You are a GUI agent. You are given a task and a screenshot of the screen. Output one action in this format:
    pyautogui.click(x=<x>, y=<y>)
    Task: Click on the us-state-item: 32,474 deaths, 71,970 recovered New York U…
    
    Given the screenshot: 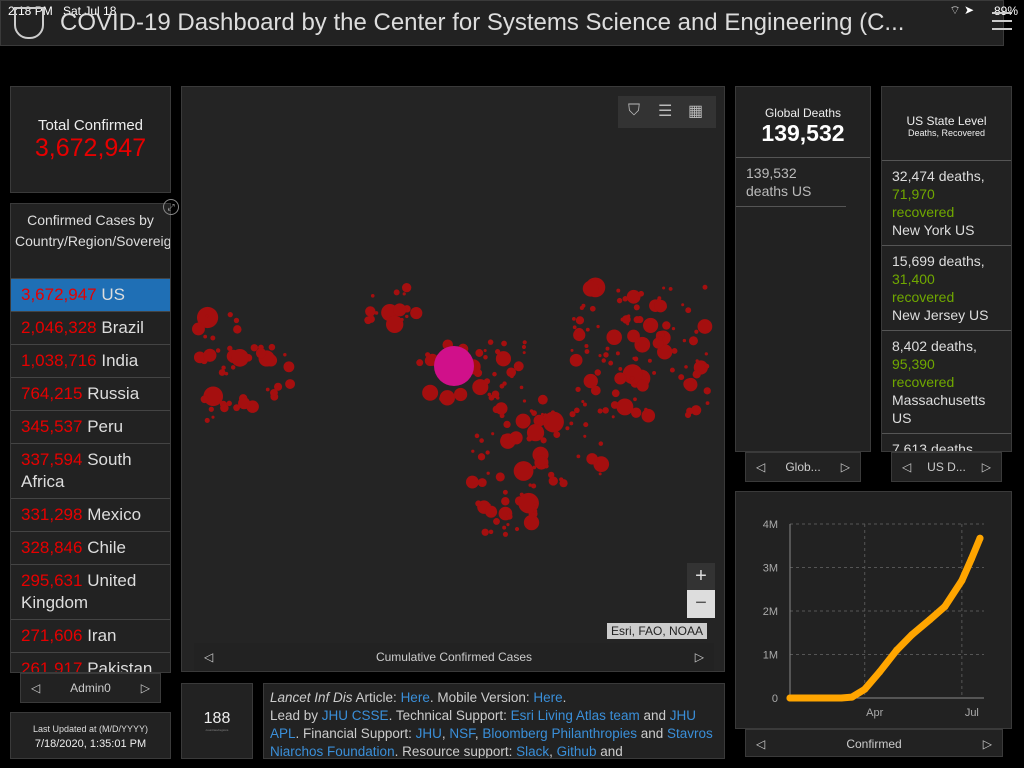 What is the action you would take?
    pyautogui.click(x=946, y=203)
    